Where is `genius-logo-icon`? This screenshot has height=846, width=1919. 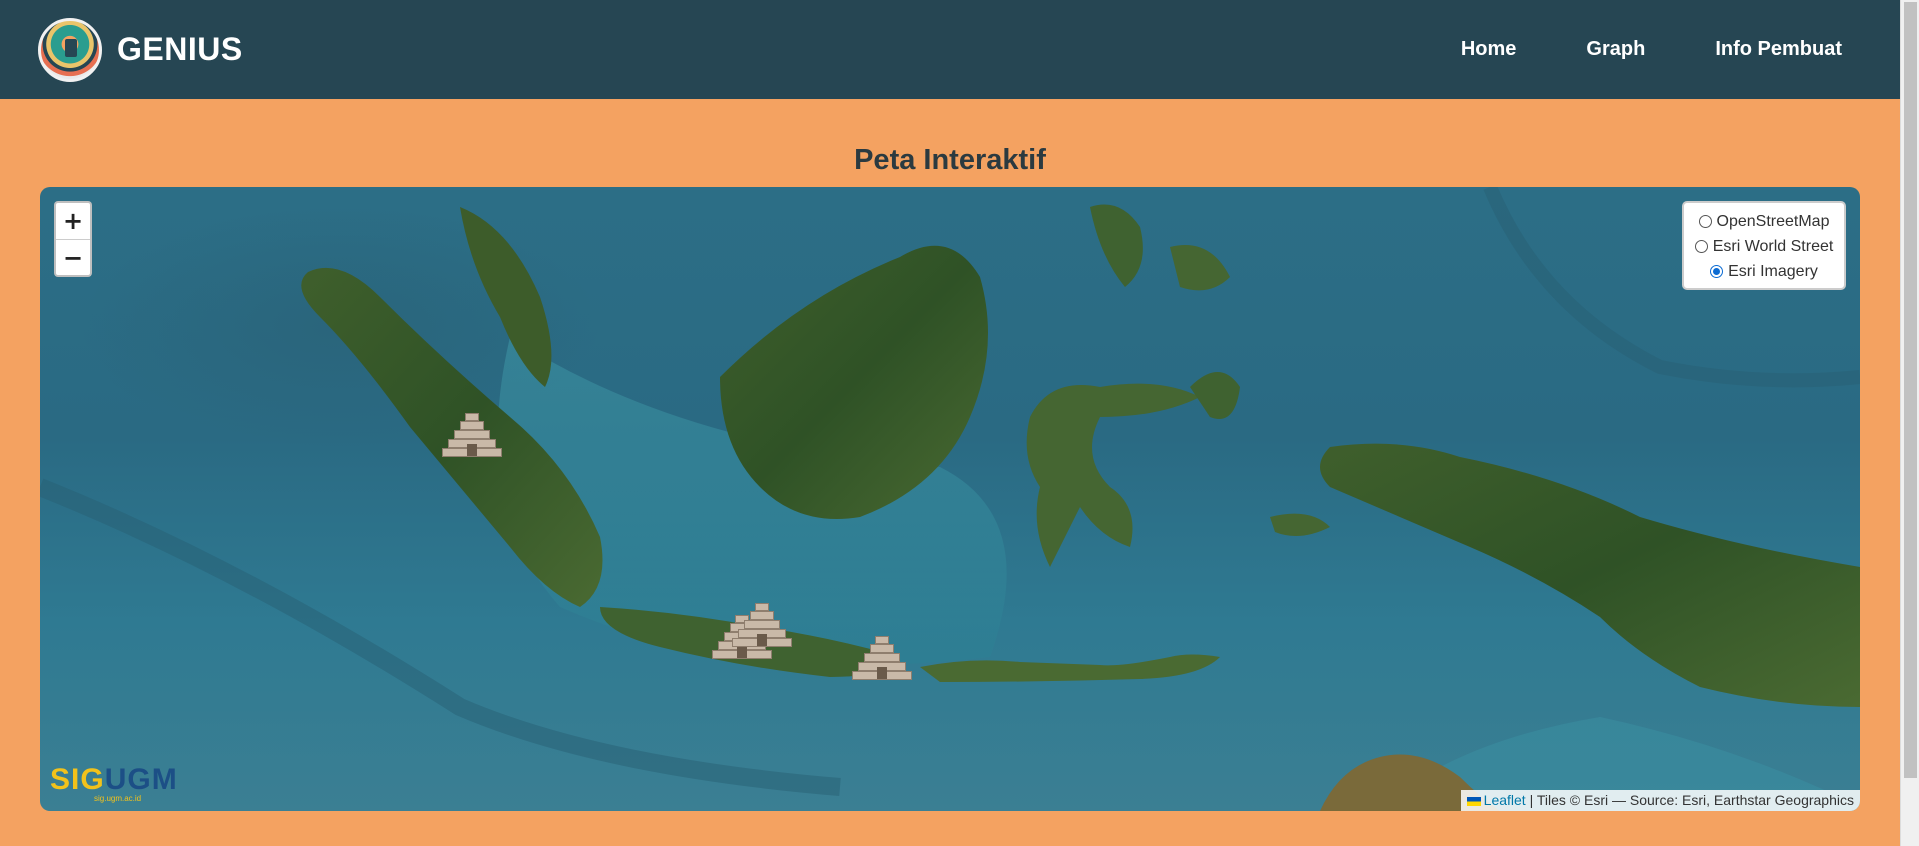
genius-logo-icon is located at coordinates (70, 49).